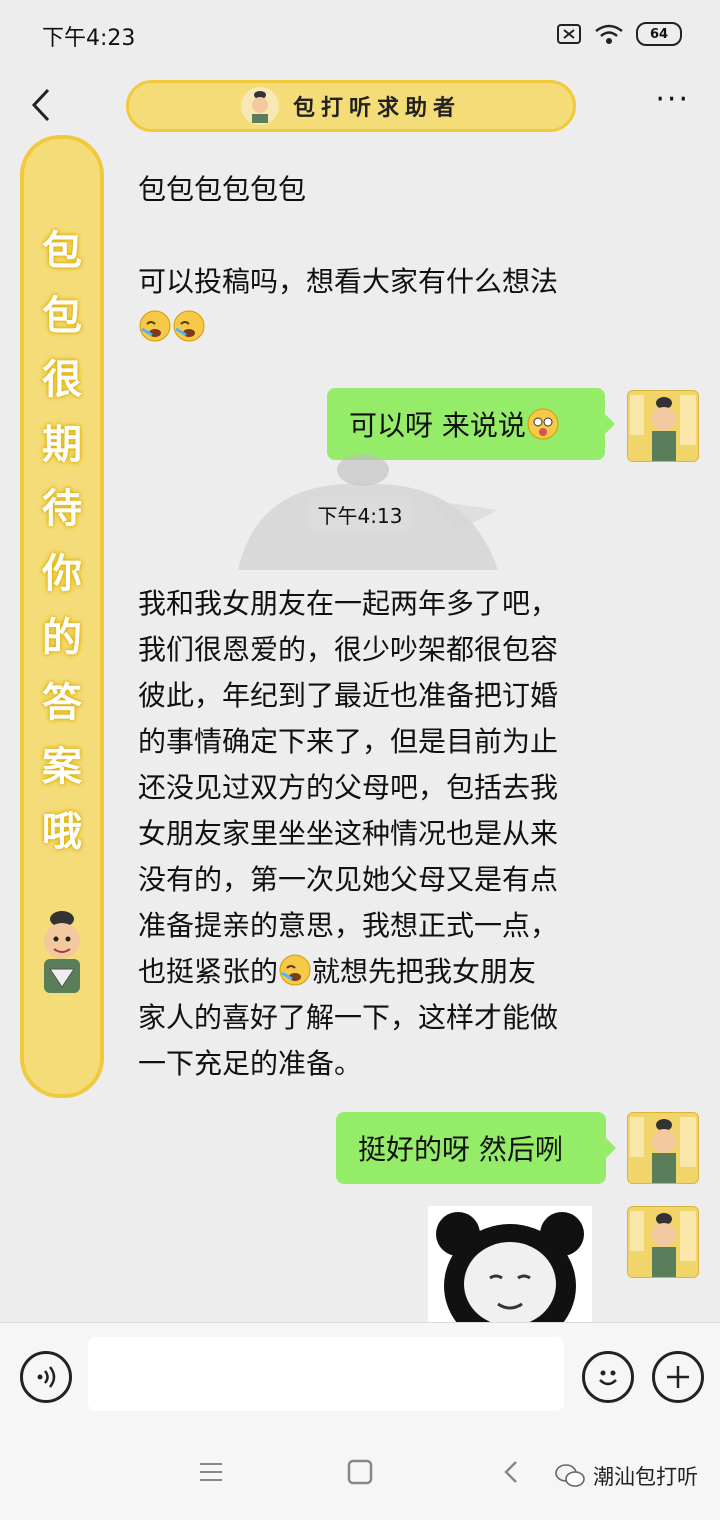 This screenshot has width=720, height=1520. Describe the element at coordinates (609, 34) in the screenshot. I see `wifi-icon` at that location.